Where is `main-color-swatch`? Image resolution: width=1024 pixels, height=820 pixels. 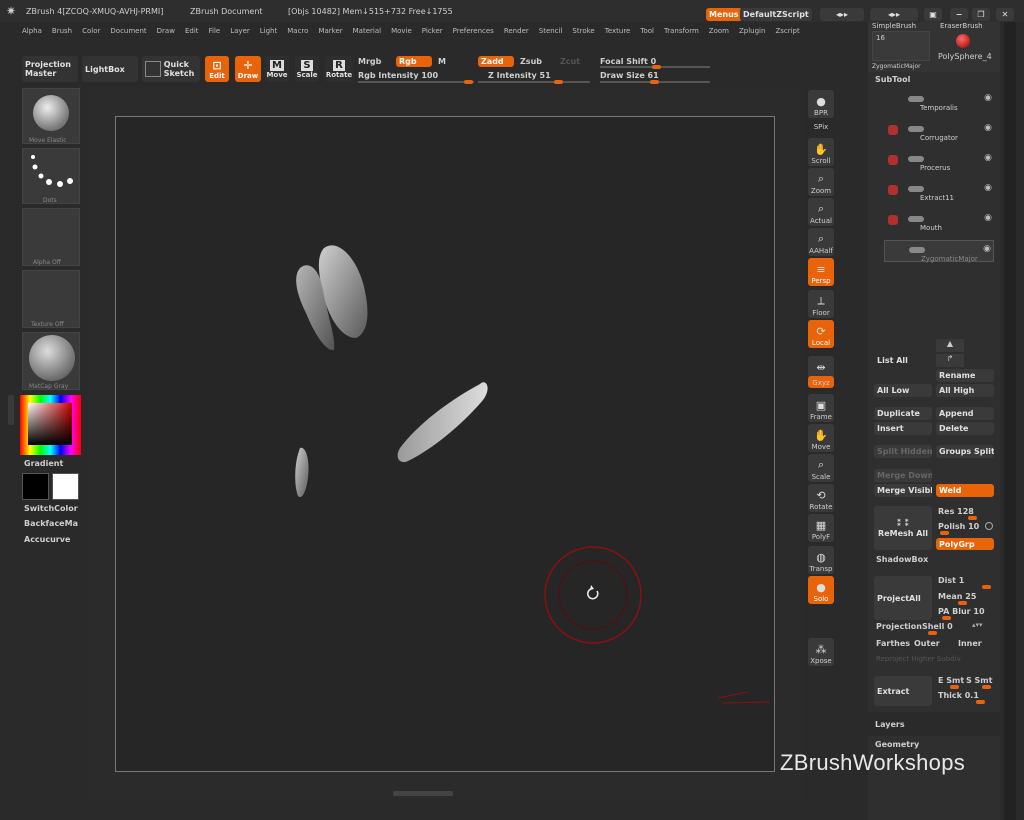 main-color-swatch is located at coordinates (35, 486).